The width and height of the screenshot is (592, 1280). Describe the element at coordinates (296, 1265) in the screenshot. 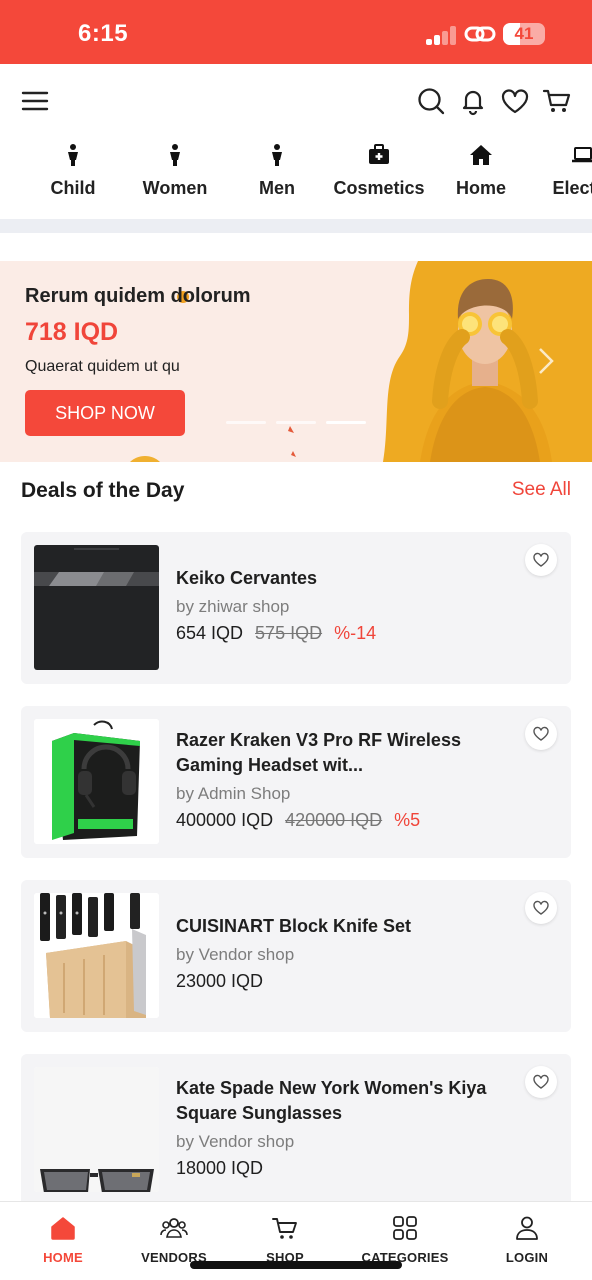

I see `home-indicator` at that location.